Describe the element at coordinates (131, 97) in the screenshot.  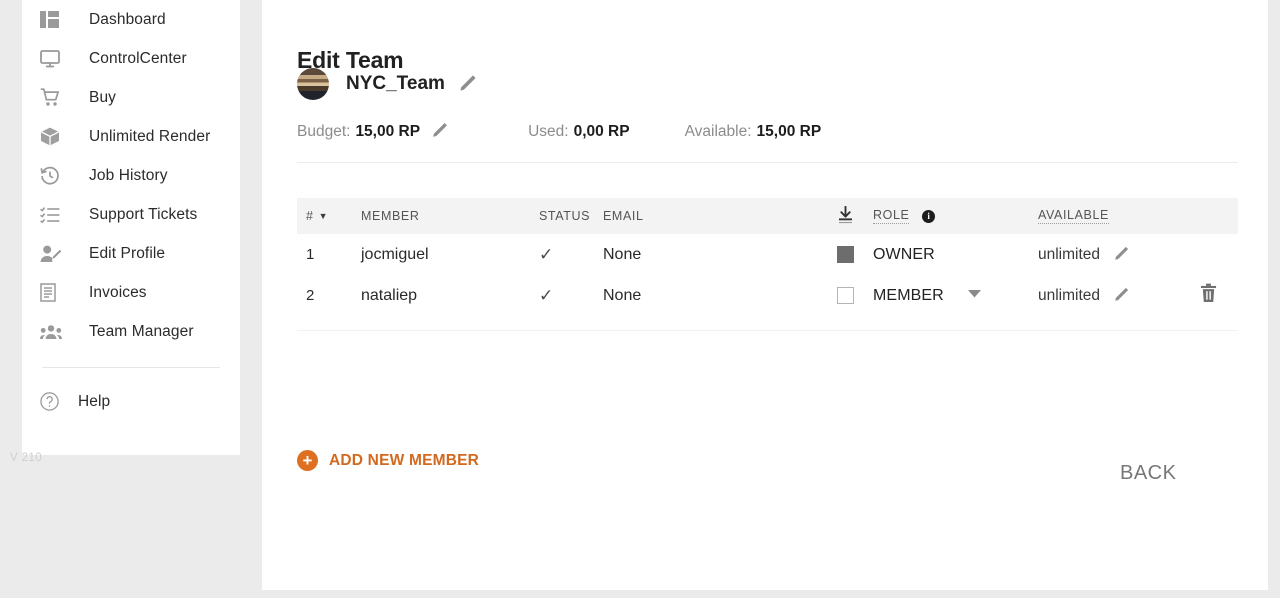
I see `sidebar-item-buy: Buy` at that location.